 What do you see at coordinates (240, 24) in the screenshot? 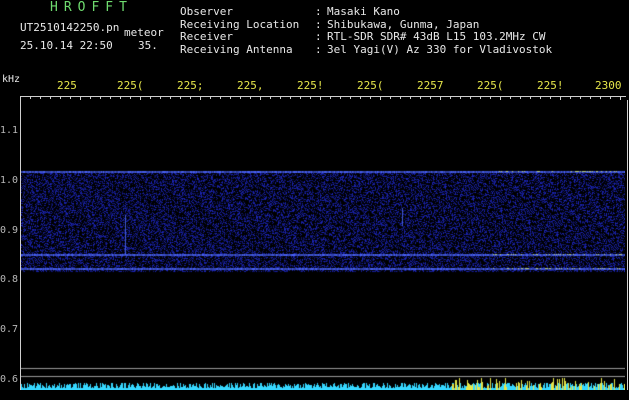
I see `info-label: Receiving Location` at bounding box center [240, 24].